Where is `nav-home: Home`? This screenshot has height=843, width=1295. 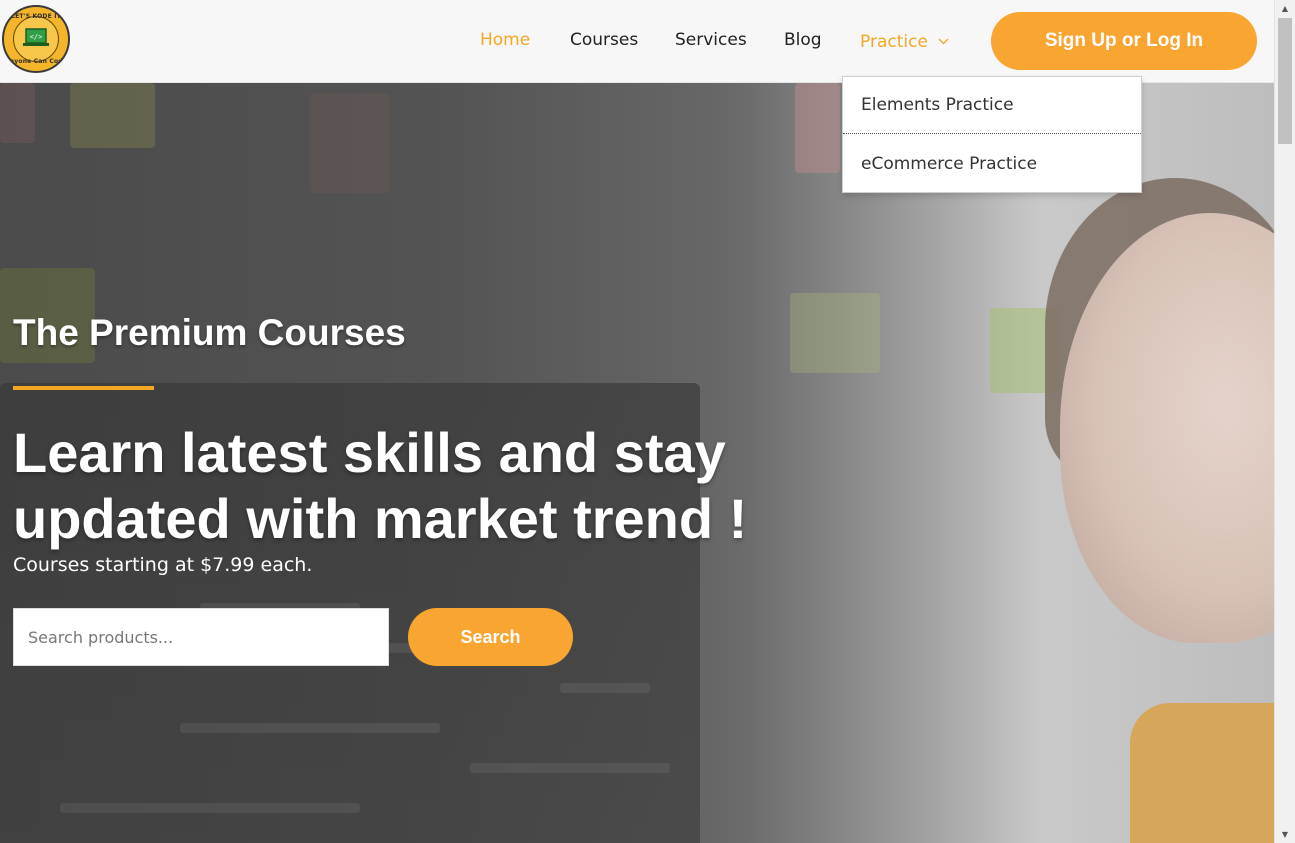
nav-home: Home is located at coordinates (505, 40).